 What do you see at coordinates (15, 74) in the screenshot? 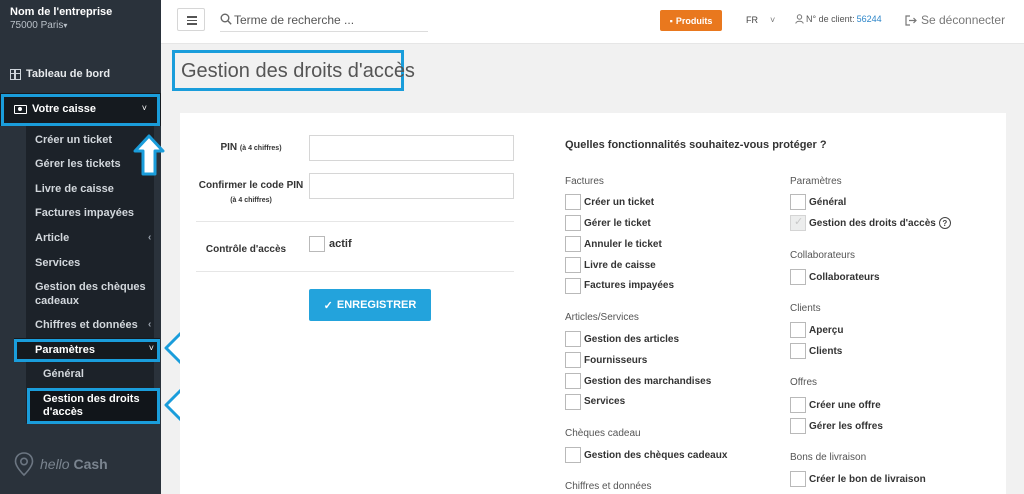
I see `dashboard-icon` at bounding box center [15, 74].